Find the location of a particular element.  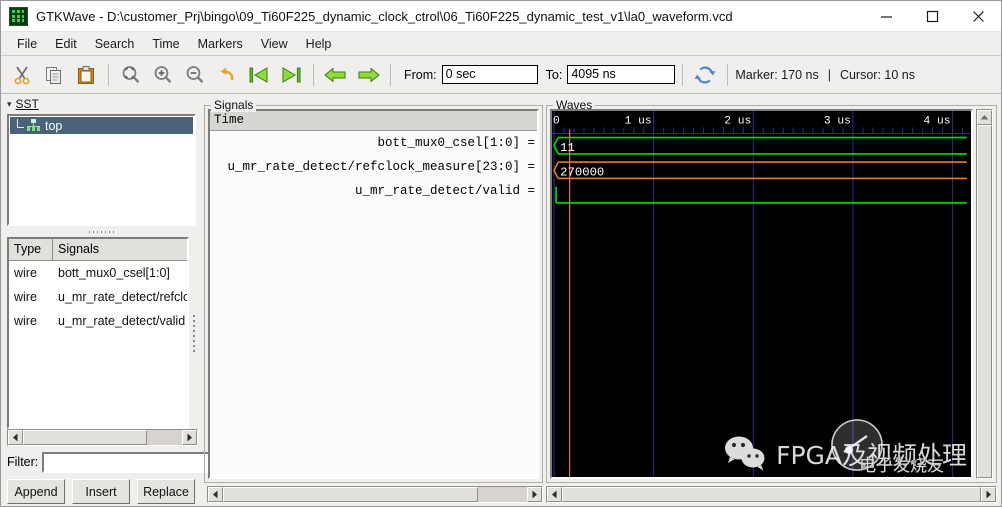

column-header-signals: Signals is located at coordinates (120, 249).